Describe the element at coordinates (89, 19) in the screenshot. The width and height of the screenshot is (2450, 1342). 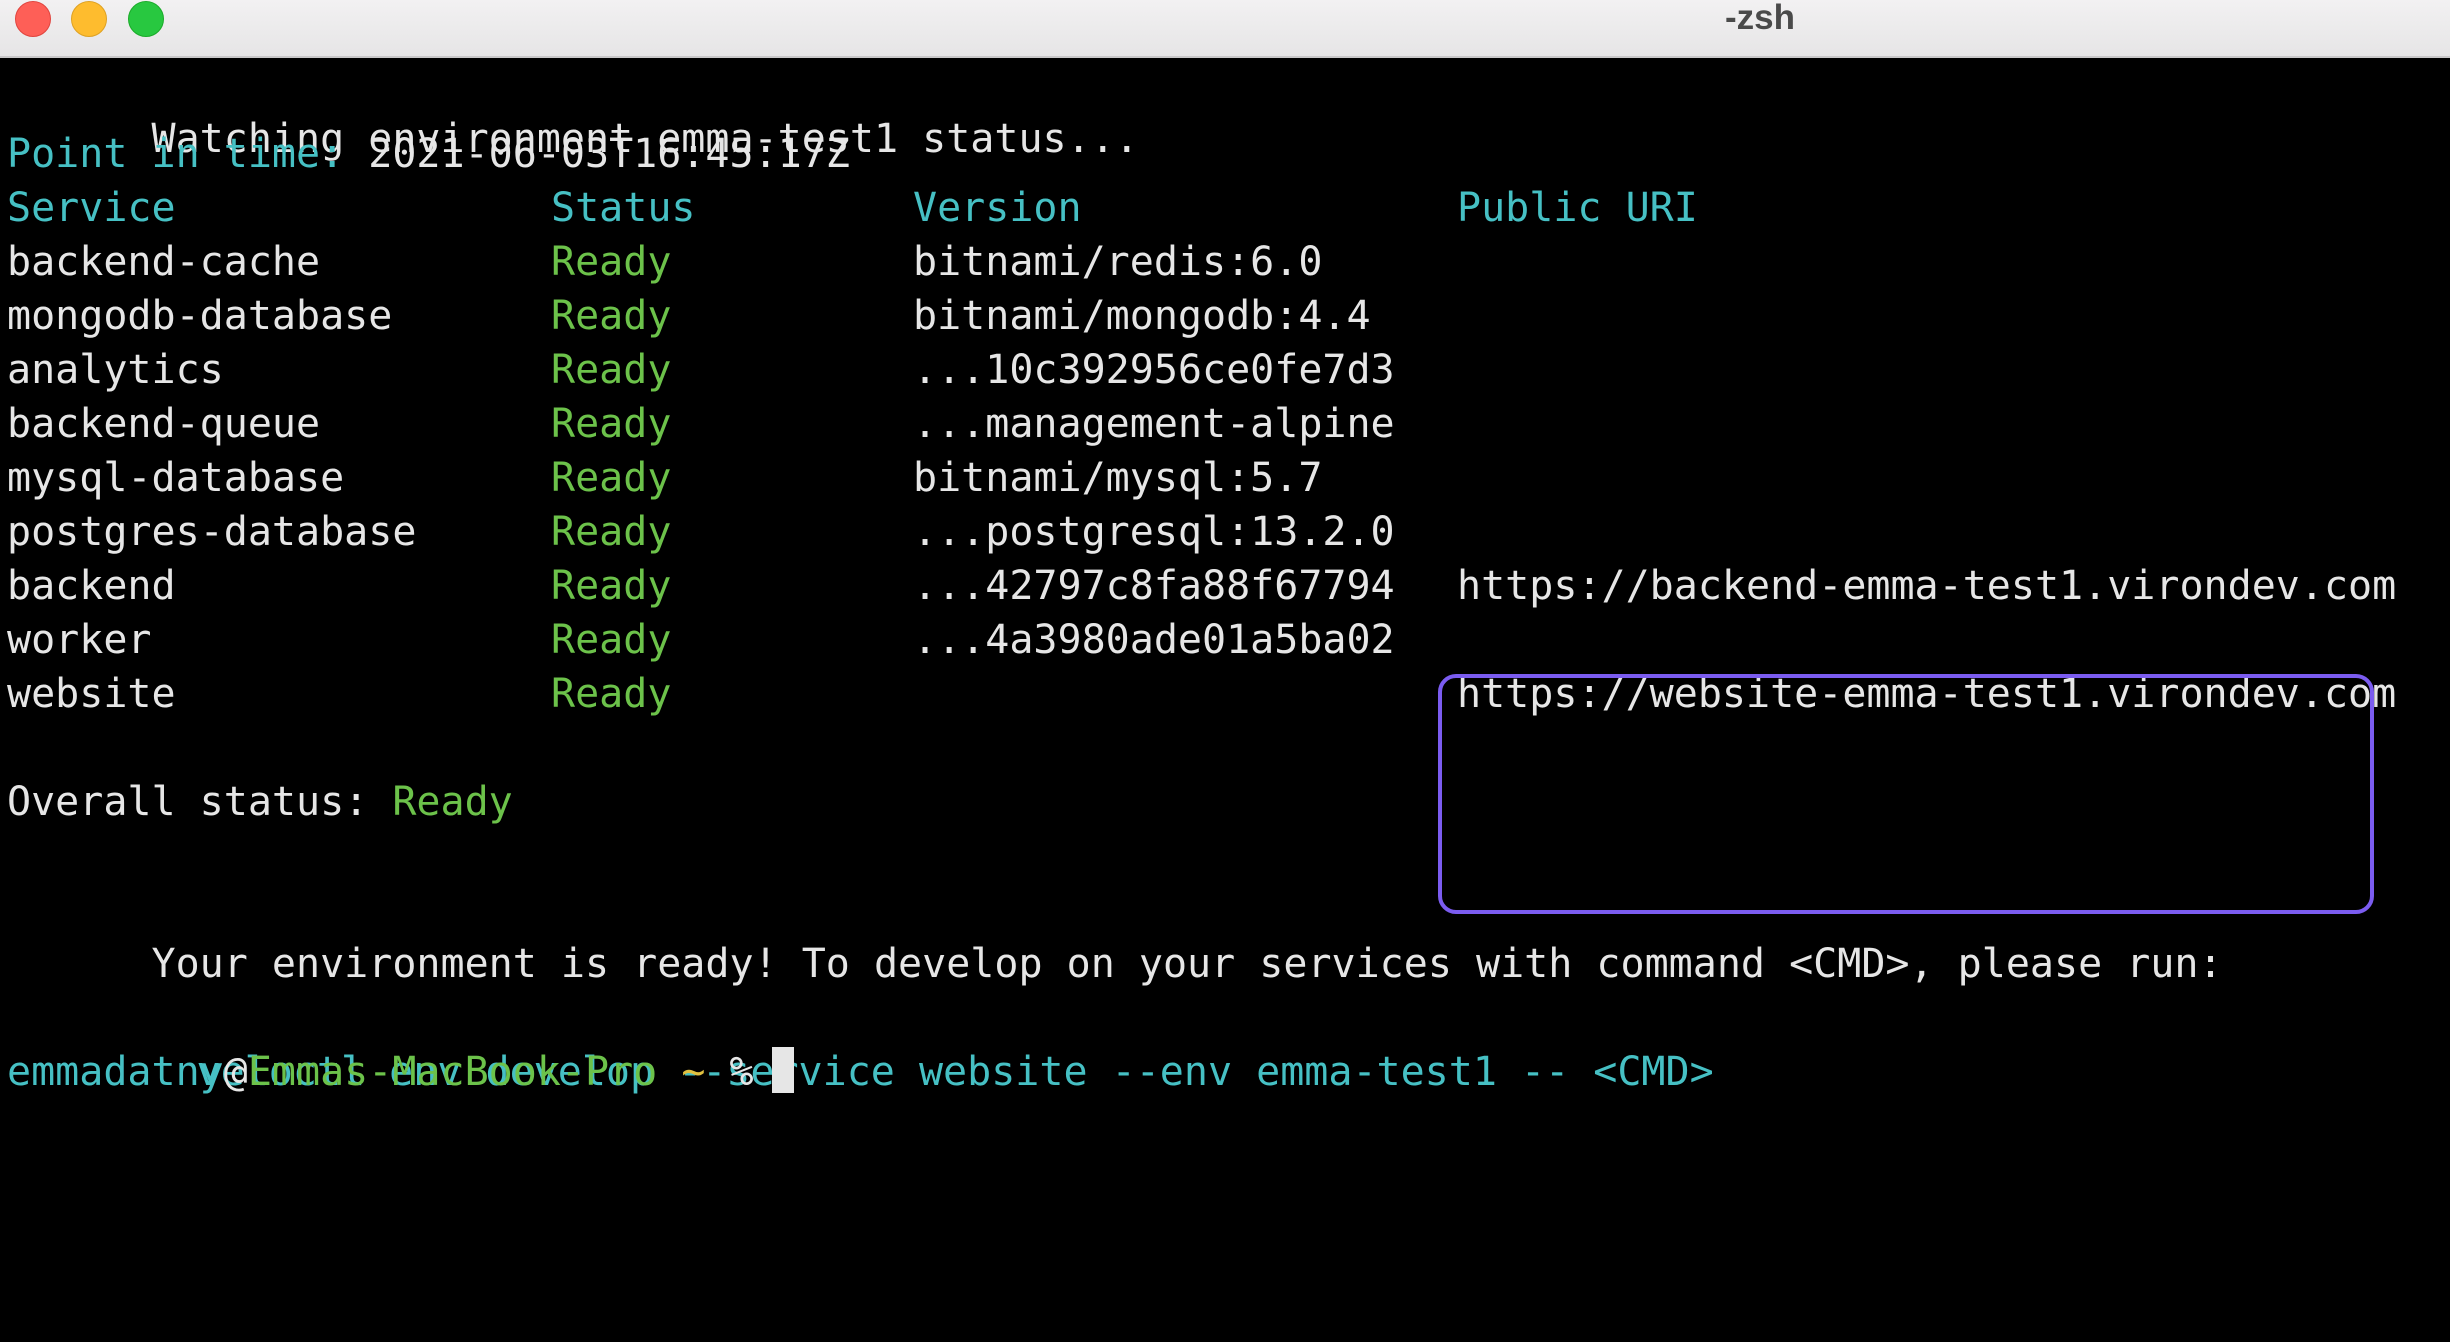
I see `minimize-window-button` at that location.